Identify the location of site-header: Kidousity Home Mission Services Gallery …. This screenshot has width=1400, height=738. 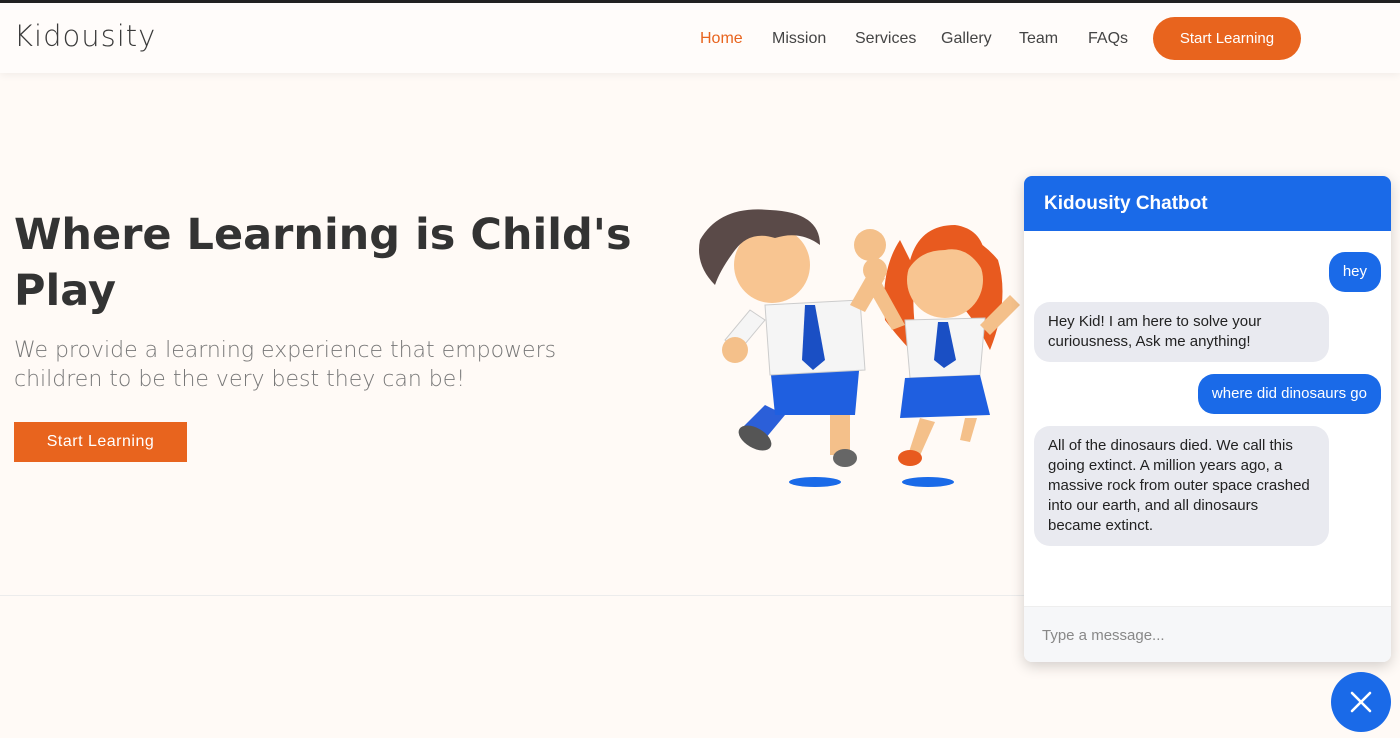
(700, 38).